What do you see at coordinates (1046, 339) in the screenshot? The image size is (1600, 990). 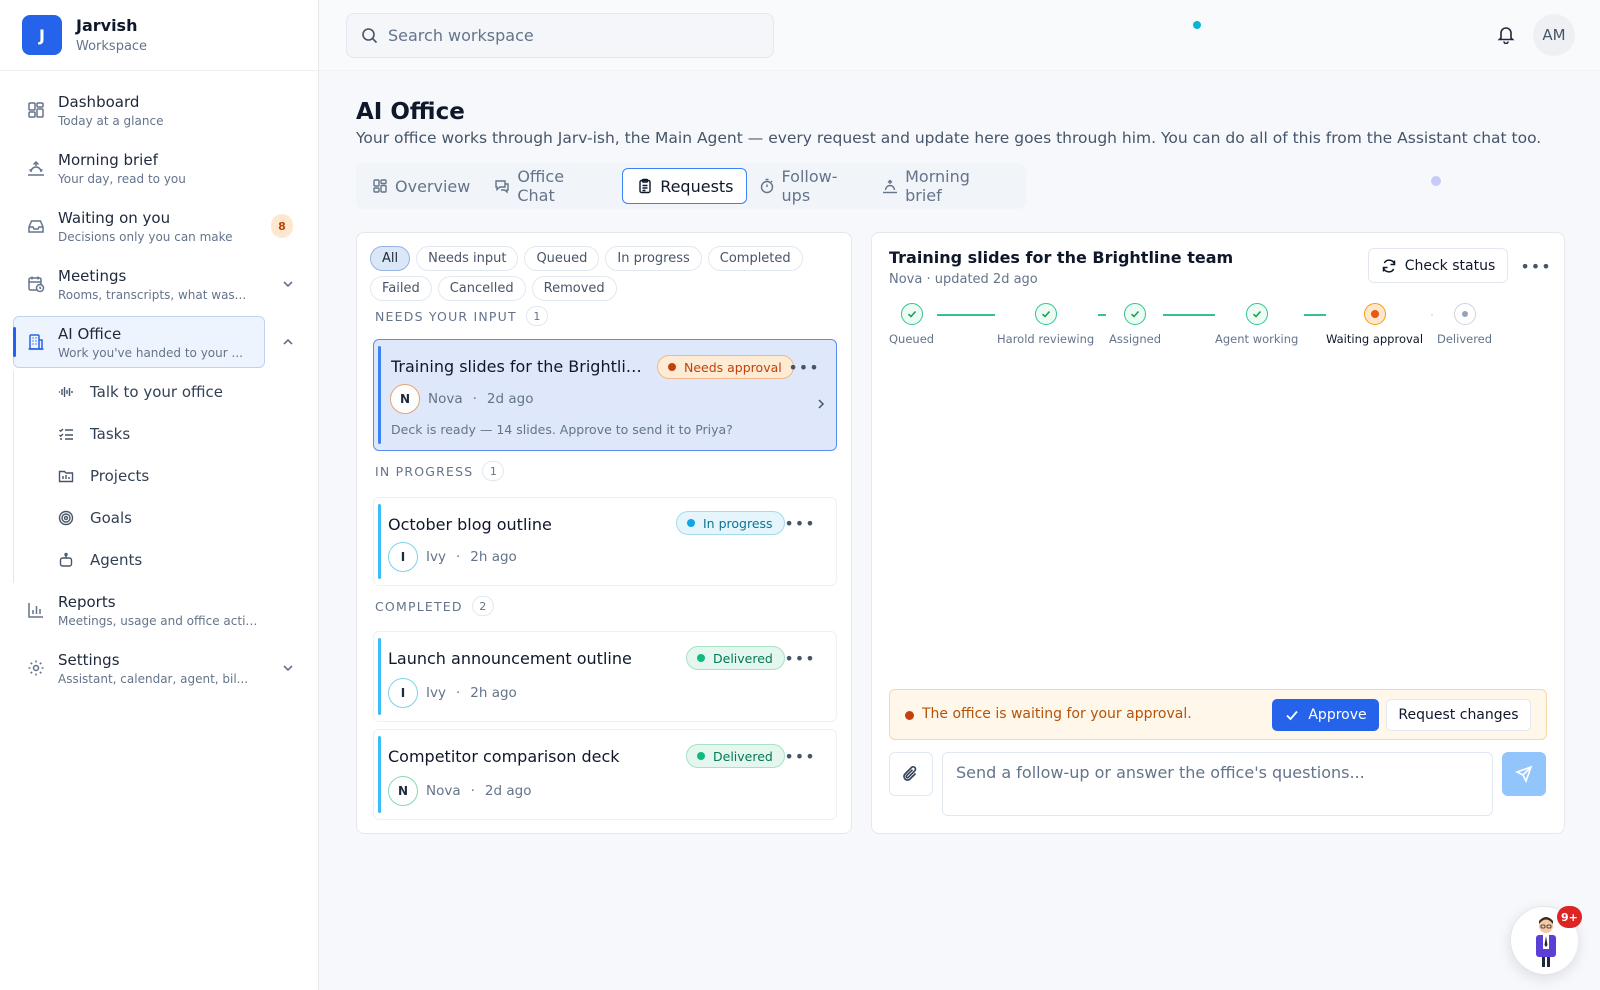 I see `step-label: Harold reviewing` at bounding box center [1046, 339].